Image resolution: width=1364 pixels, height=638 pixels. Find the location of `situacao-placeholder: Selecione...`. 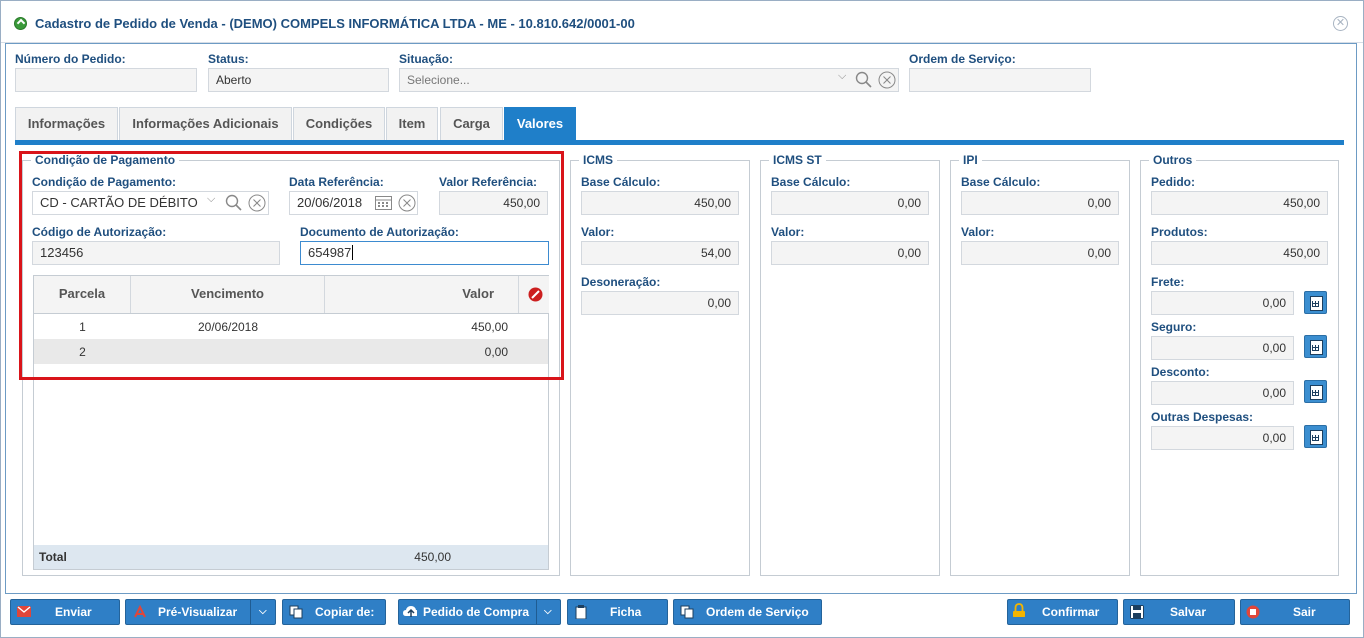

situacao-placeholder: Selecione... is located at coordinates (438, 80).